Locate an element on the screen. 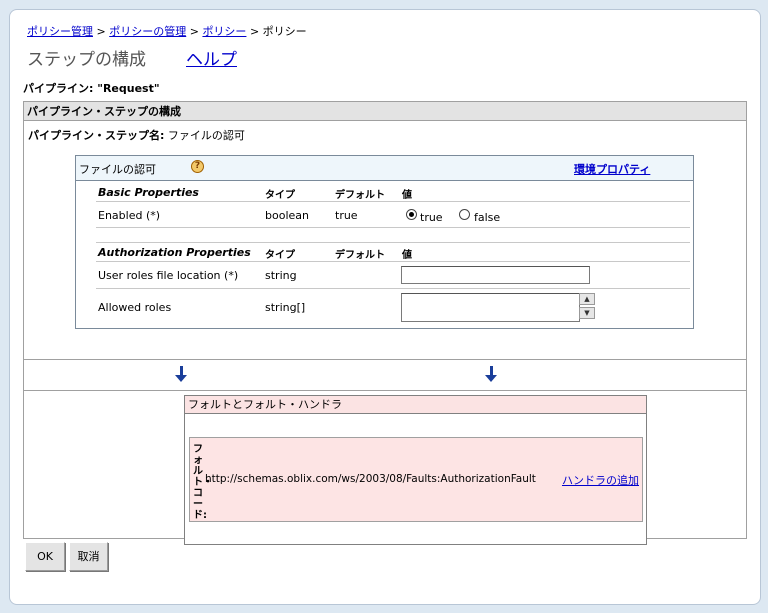 The width and height of the screenshot is (768, 613). property-type: string[] is located at coordinates (285, 307).